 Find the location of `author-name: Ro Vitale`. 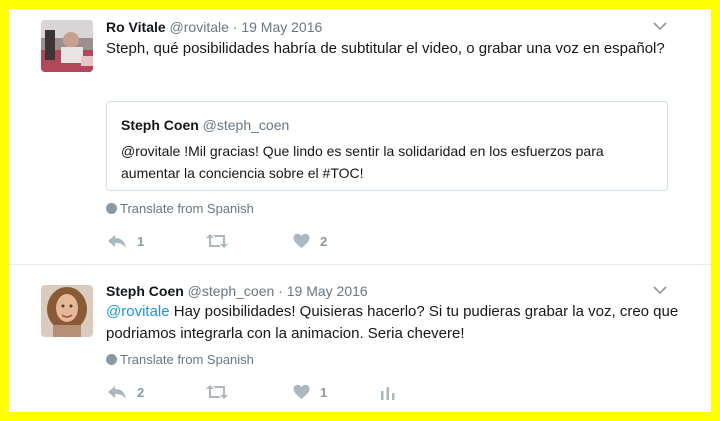

author-name: Ro Vitale is located at coordinates (136, 27).